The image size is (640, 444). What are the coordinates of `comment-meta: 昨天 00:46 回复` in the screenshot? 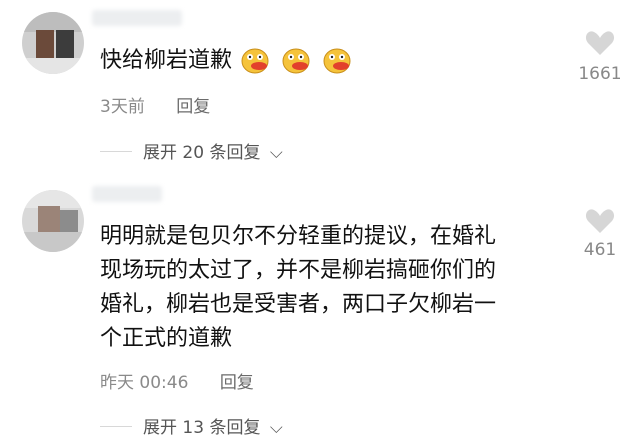 It's located at (177, 380).